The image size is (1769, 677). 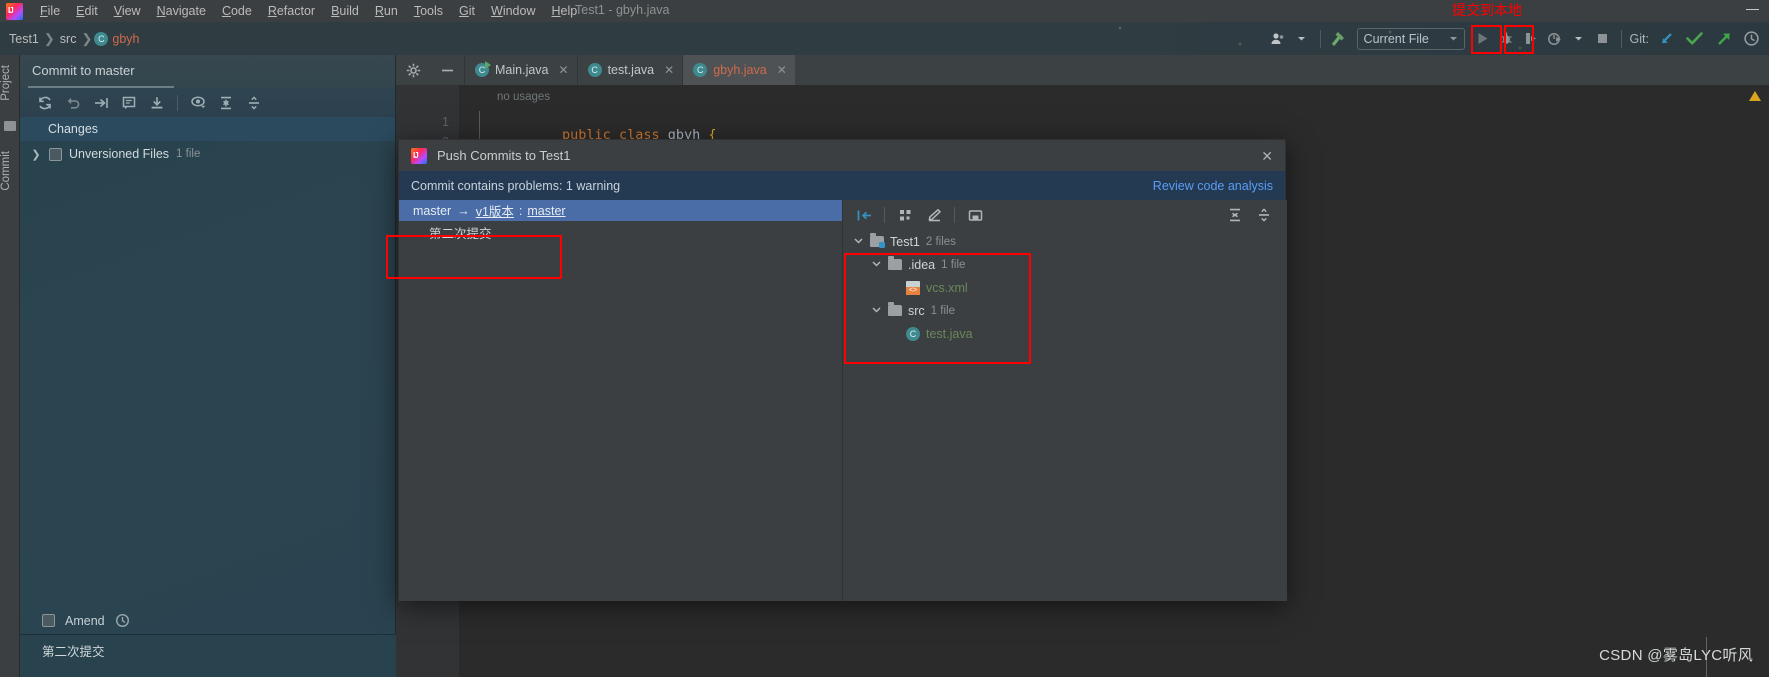 I want to click on menu-item-tools: Tools, so click(x=428, y=11).